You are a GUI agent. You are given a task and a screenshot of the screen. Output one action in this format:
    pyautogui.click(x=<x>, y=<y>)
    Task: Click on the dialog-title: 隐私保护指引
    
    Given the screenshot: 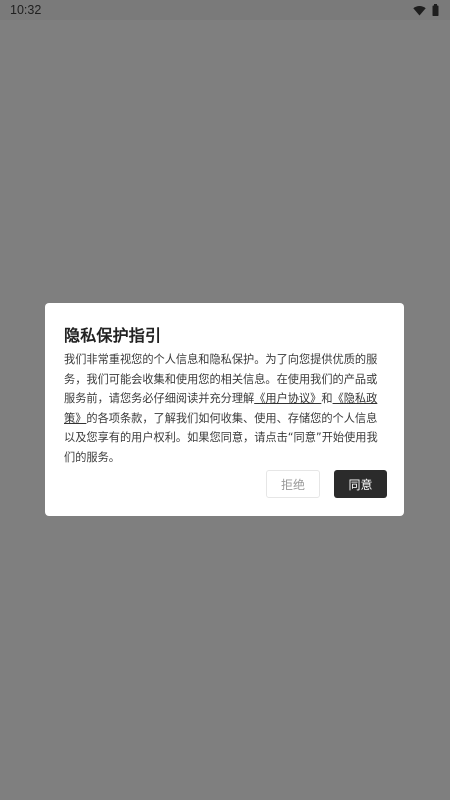 What is the action you would take?
    pyautogui.click(x=113, y=335)
    